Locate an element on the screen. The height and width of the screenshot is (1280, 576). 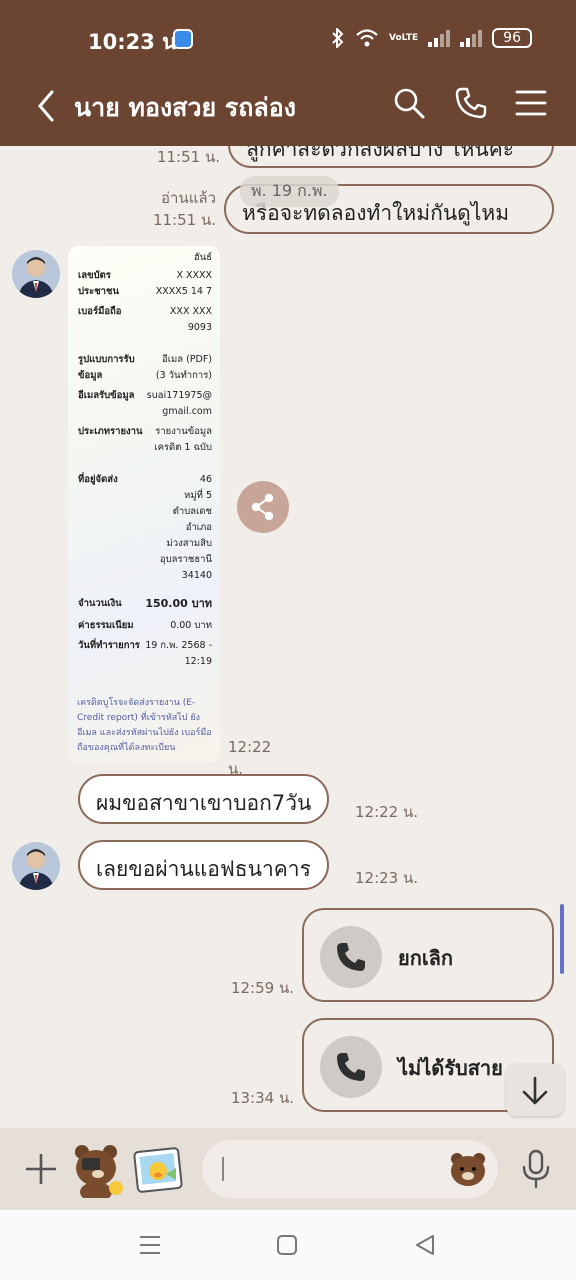
contact-name: นาย ทองสวย รถล่อง is located at coordinates (185, 108).